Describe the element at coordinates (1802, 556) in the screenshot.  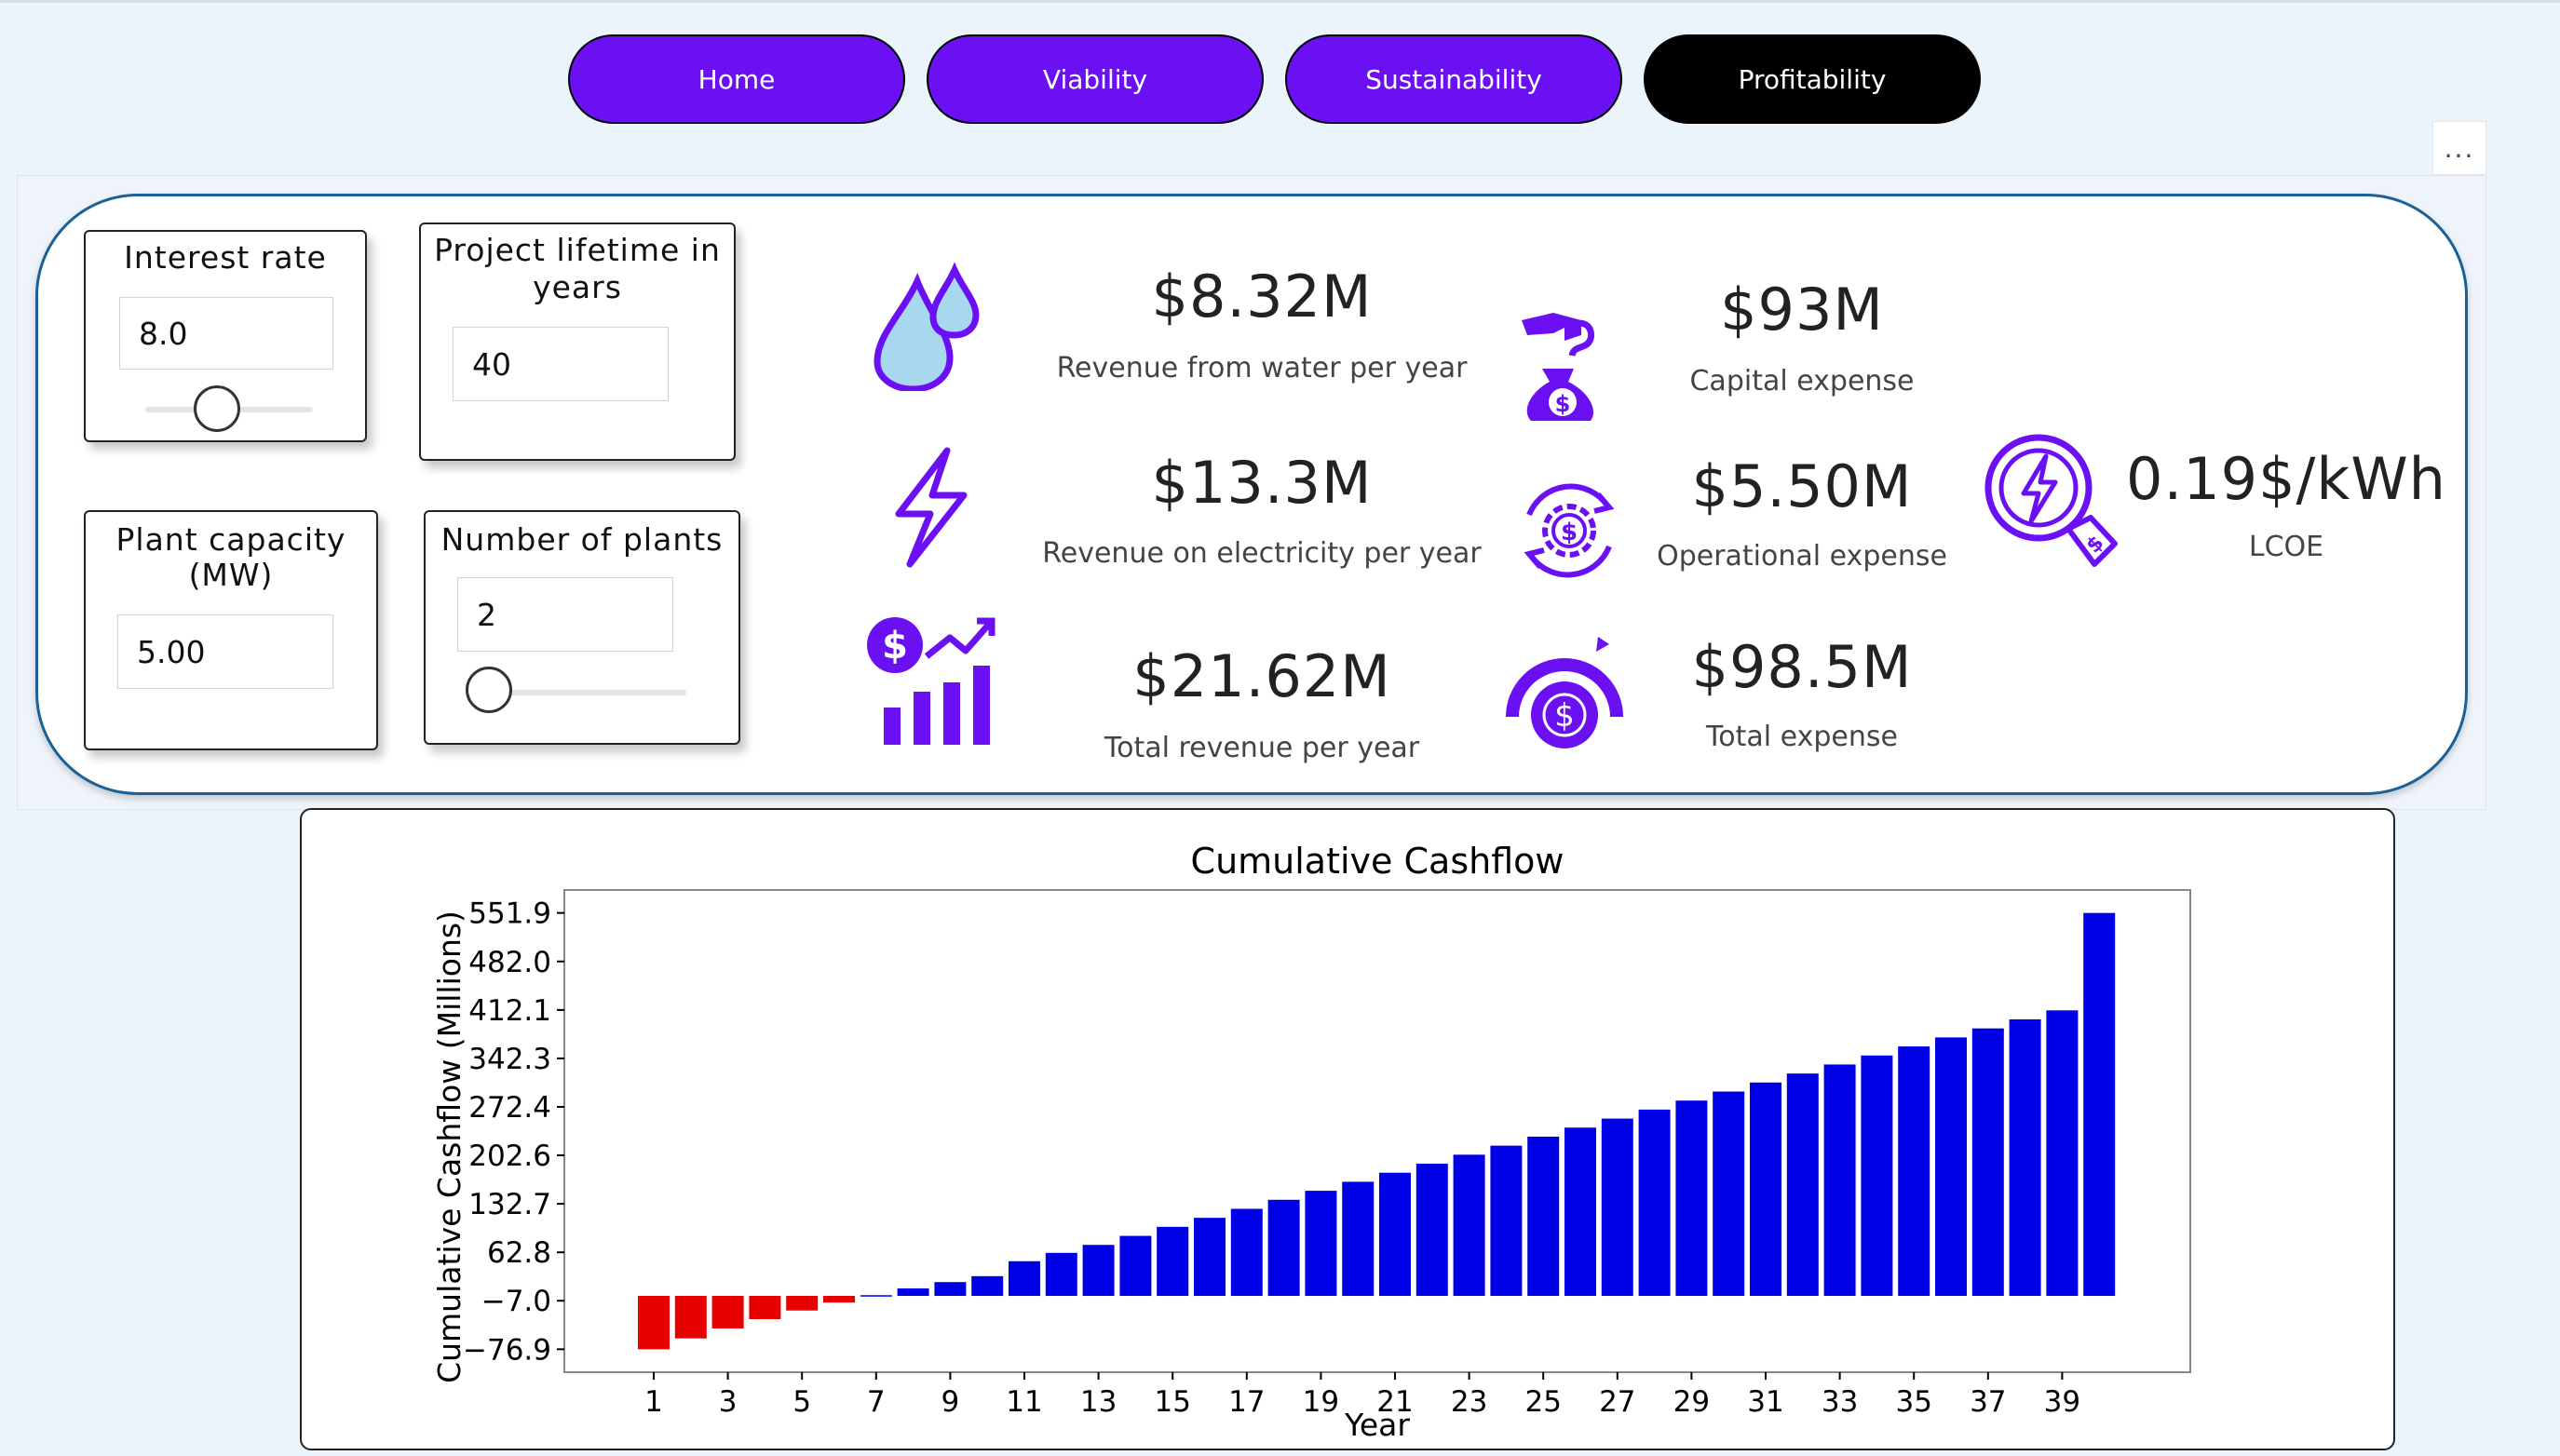
I see `operational-expense-label: Operational expense` at that location.